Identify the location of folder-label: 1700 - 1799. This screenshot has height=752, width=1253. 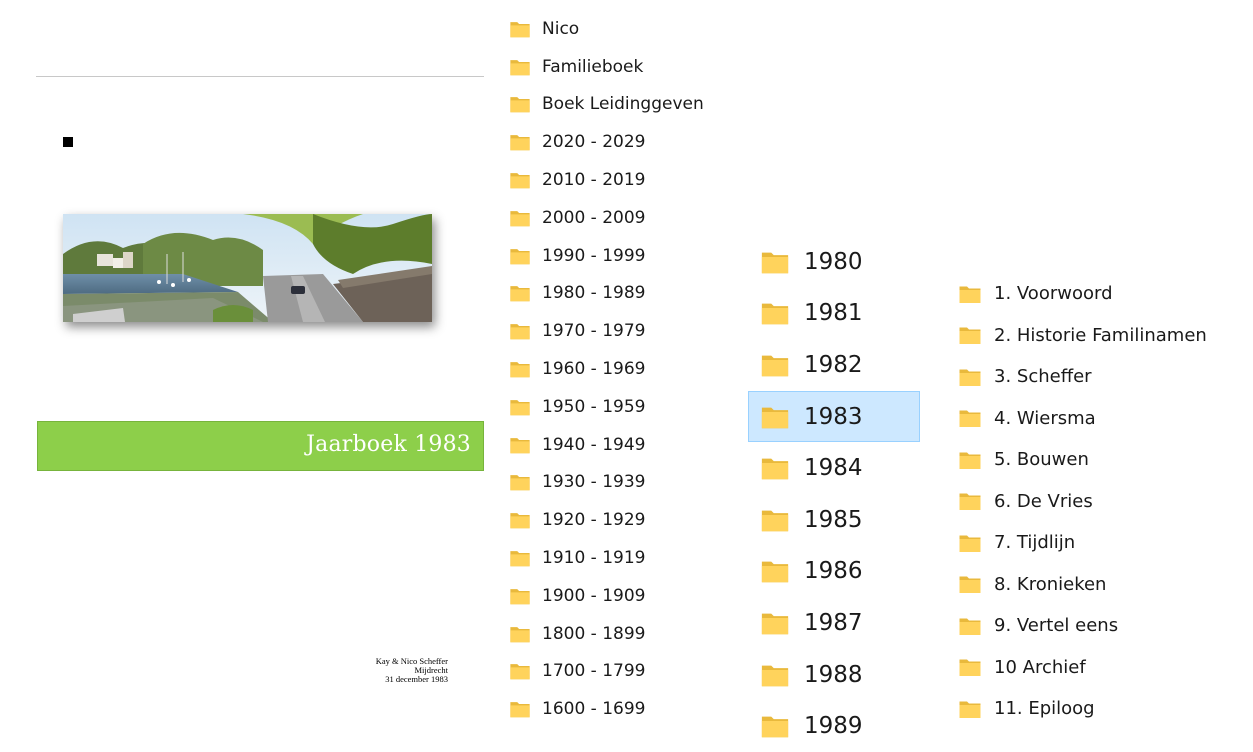
(594, 671).